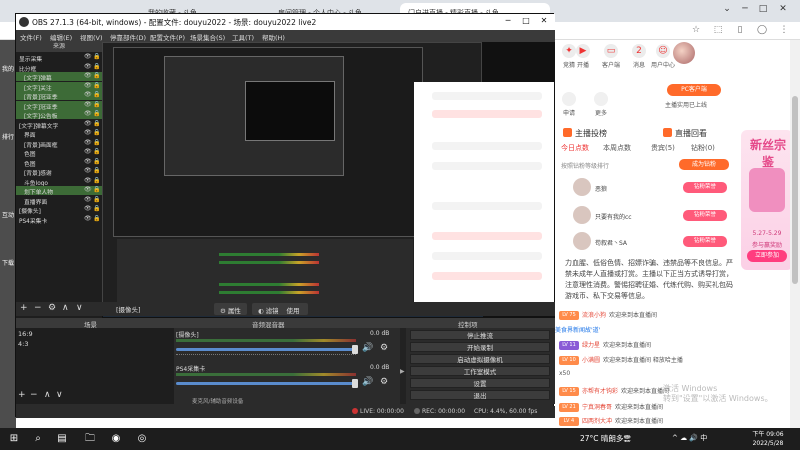  I want to click on source-properties-button: ⚙ 属性, so click(230, 309).